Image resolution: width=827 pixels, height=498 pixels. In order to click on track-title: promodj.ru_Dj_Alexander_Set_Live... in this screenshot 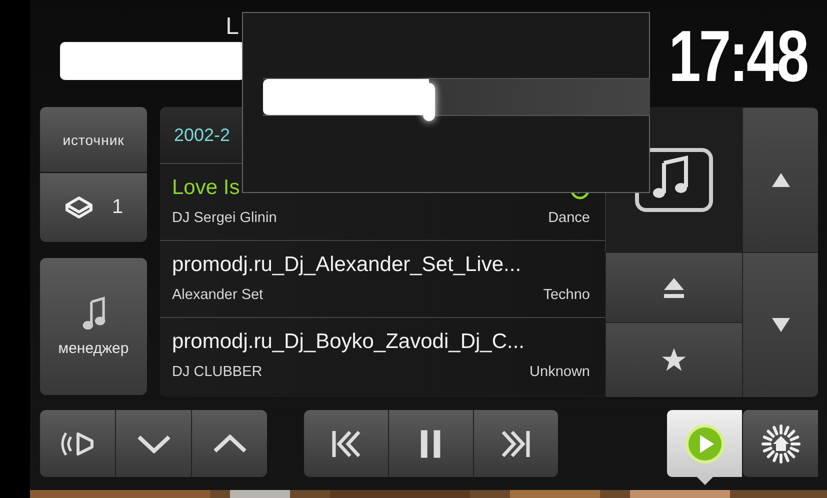, I will do `click(347, 265)`.